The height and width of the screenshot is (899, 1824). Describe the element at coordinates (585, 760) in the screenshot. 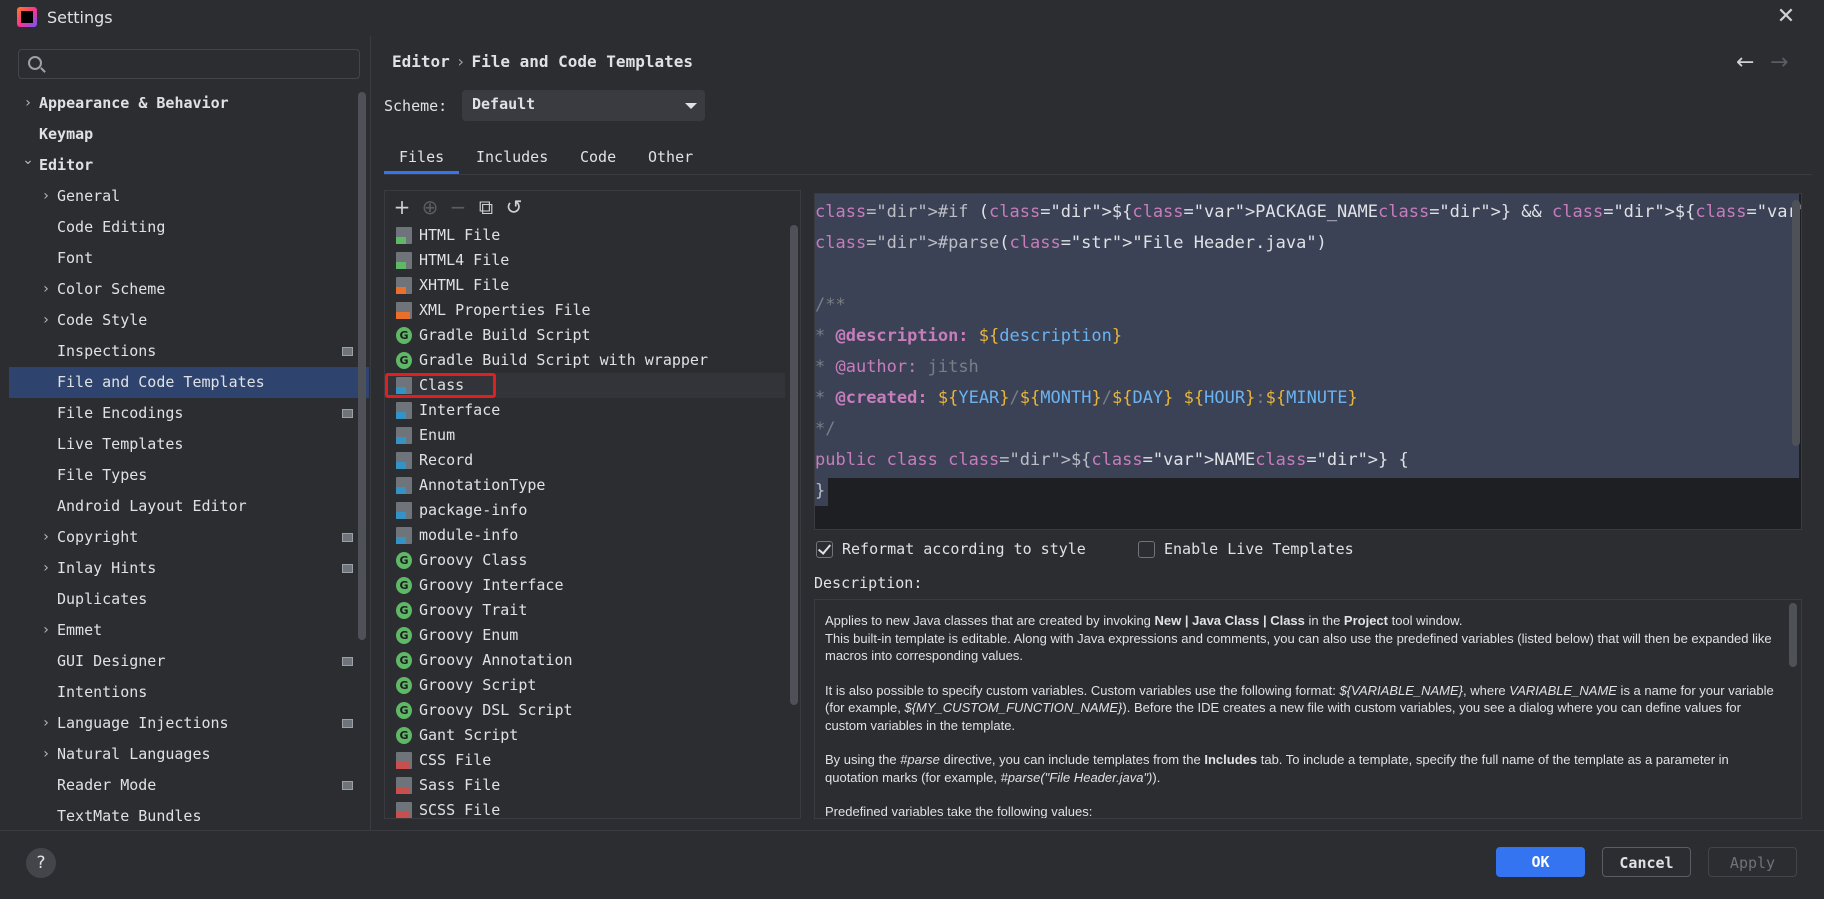

I see `template-item-css-file: CSS File` at that location.